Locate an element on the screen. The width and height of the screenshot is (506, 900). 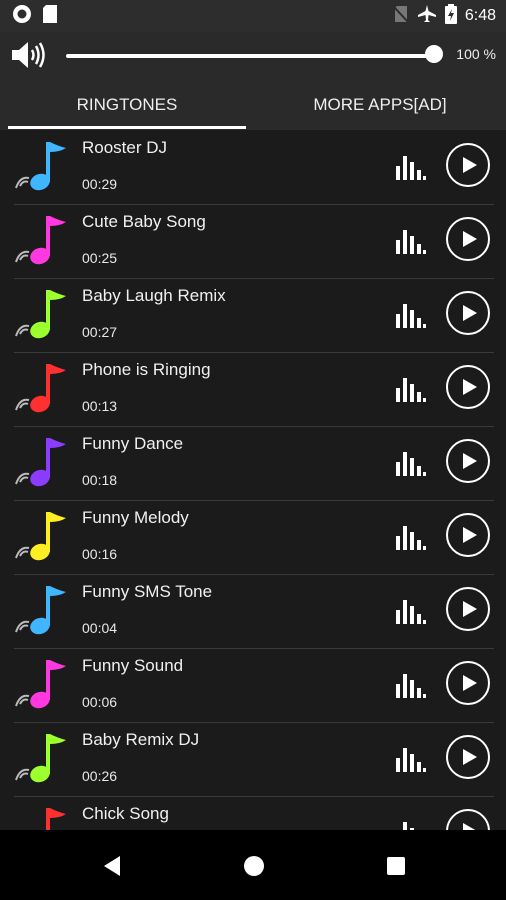
ringtone-row: Funny Dance 00:18 is located at coordinates (254, 463).